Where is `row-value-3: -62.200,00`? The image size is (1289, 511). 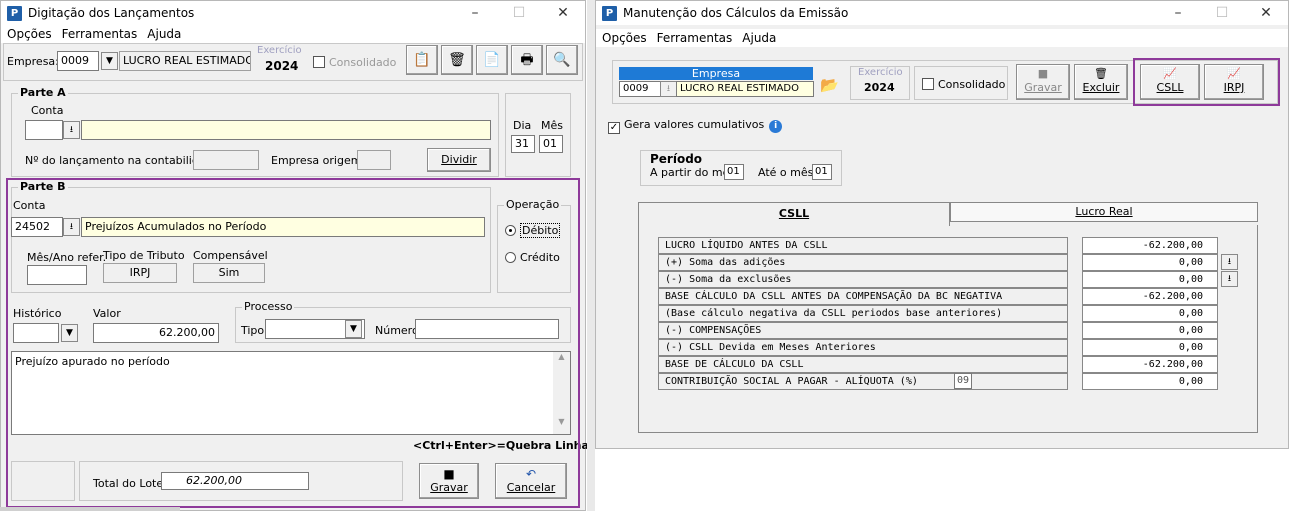
row-value-3: -62.200,00 is located at coordinates (1150, 296).